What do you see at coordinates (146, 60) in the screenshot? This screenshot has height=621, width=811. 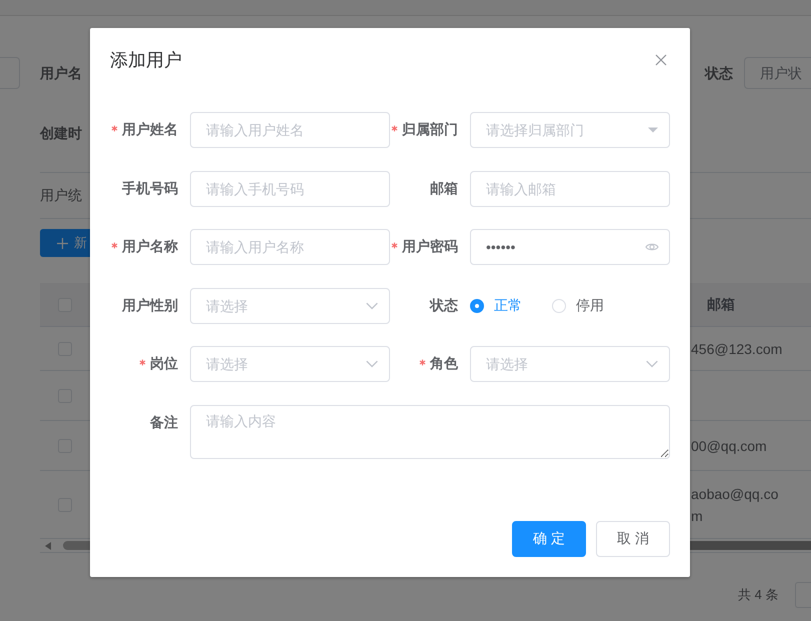 I see `dialog-title: 添加用户` at bounding box center [146, 60].